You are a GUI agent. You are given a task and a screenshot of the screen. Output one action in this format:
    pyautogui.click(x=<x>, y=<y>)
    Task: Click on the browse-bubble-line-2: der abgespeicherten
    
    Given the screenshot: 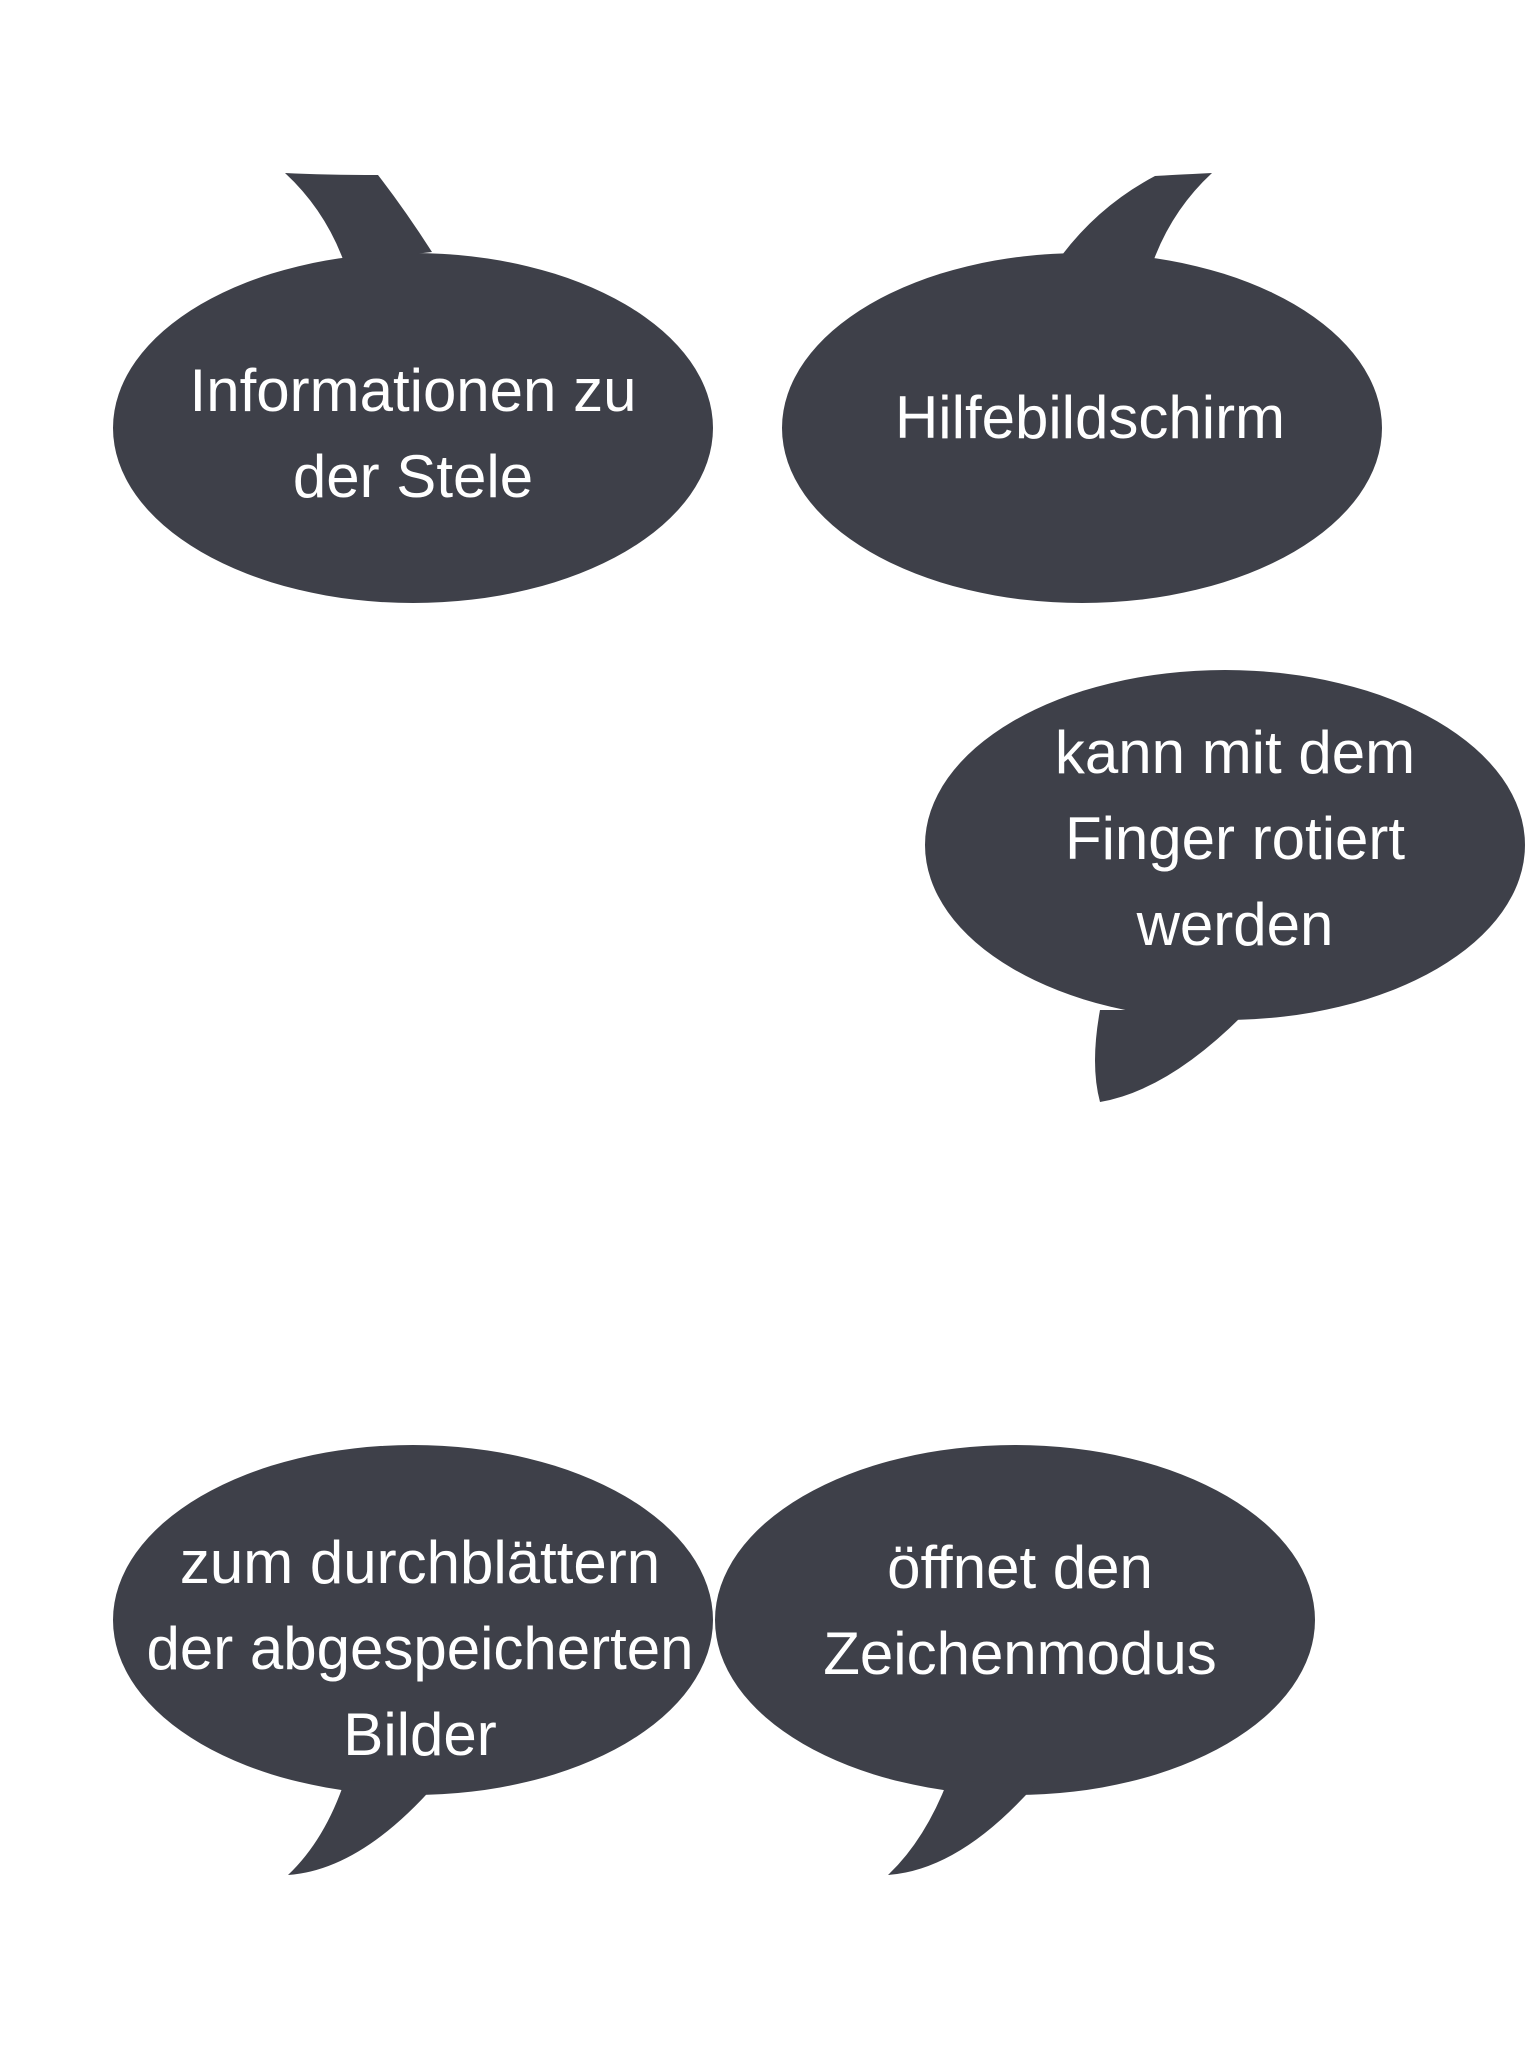 What is the action you would take?
    pyautogui.click(x=420, y=1648)
    